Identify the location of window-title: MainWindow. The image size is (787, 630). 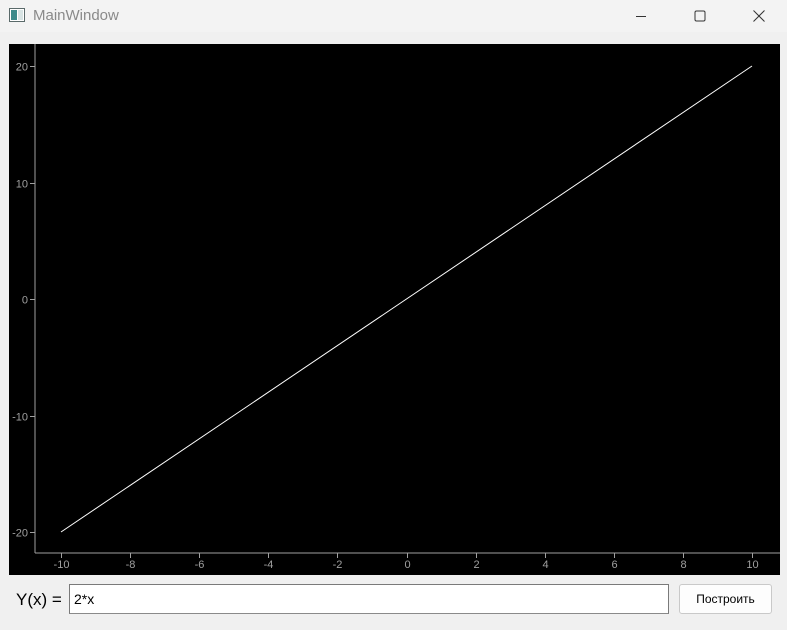
(76, 15).